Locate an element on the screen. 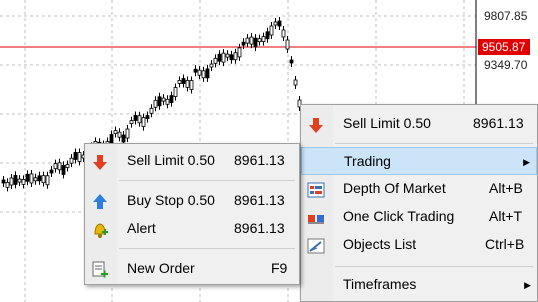 Image resolution: width=538 pixels, height=302 pixels. depth-of-market-icon is located at coordinates (316, 190).